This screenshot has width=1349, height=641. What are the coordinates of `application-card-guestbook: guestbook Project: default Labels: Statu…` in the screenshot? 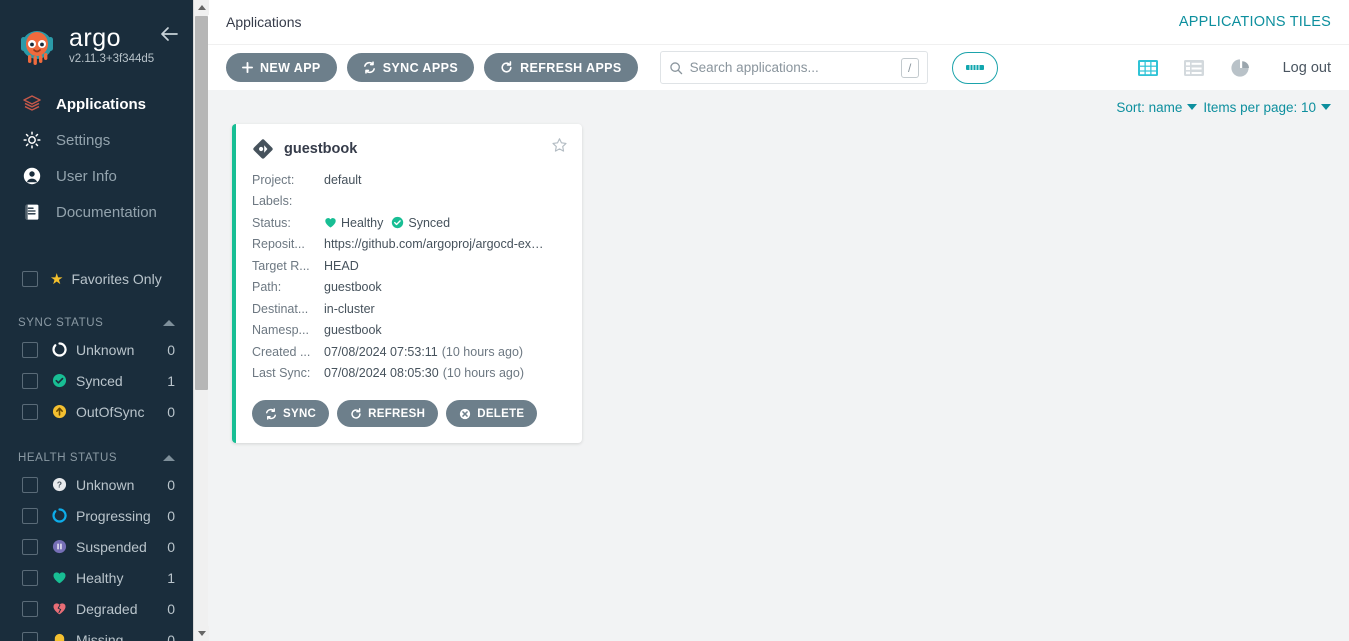 It's located at (407, 283).